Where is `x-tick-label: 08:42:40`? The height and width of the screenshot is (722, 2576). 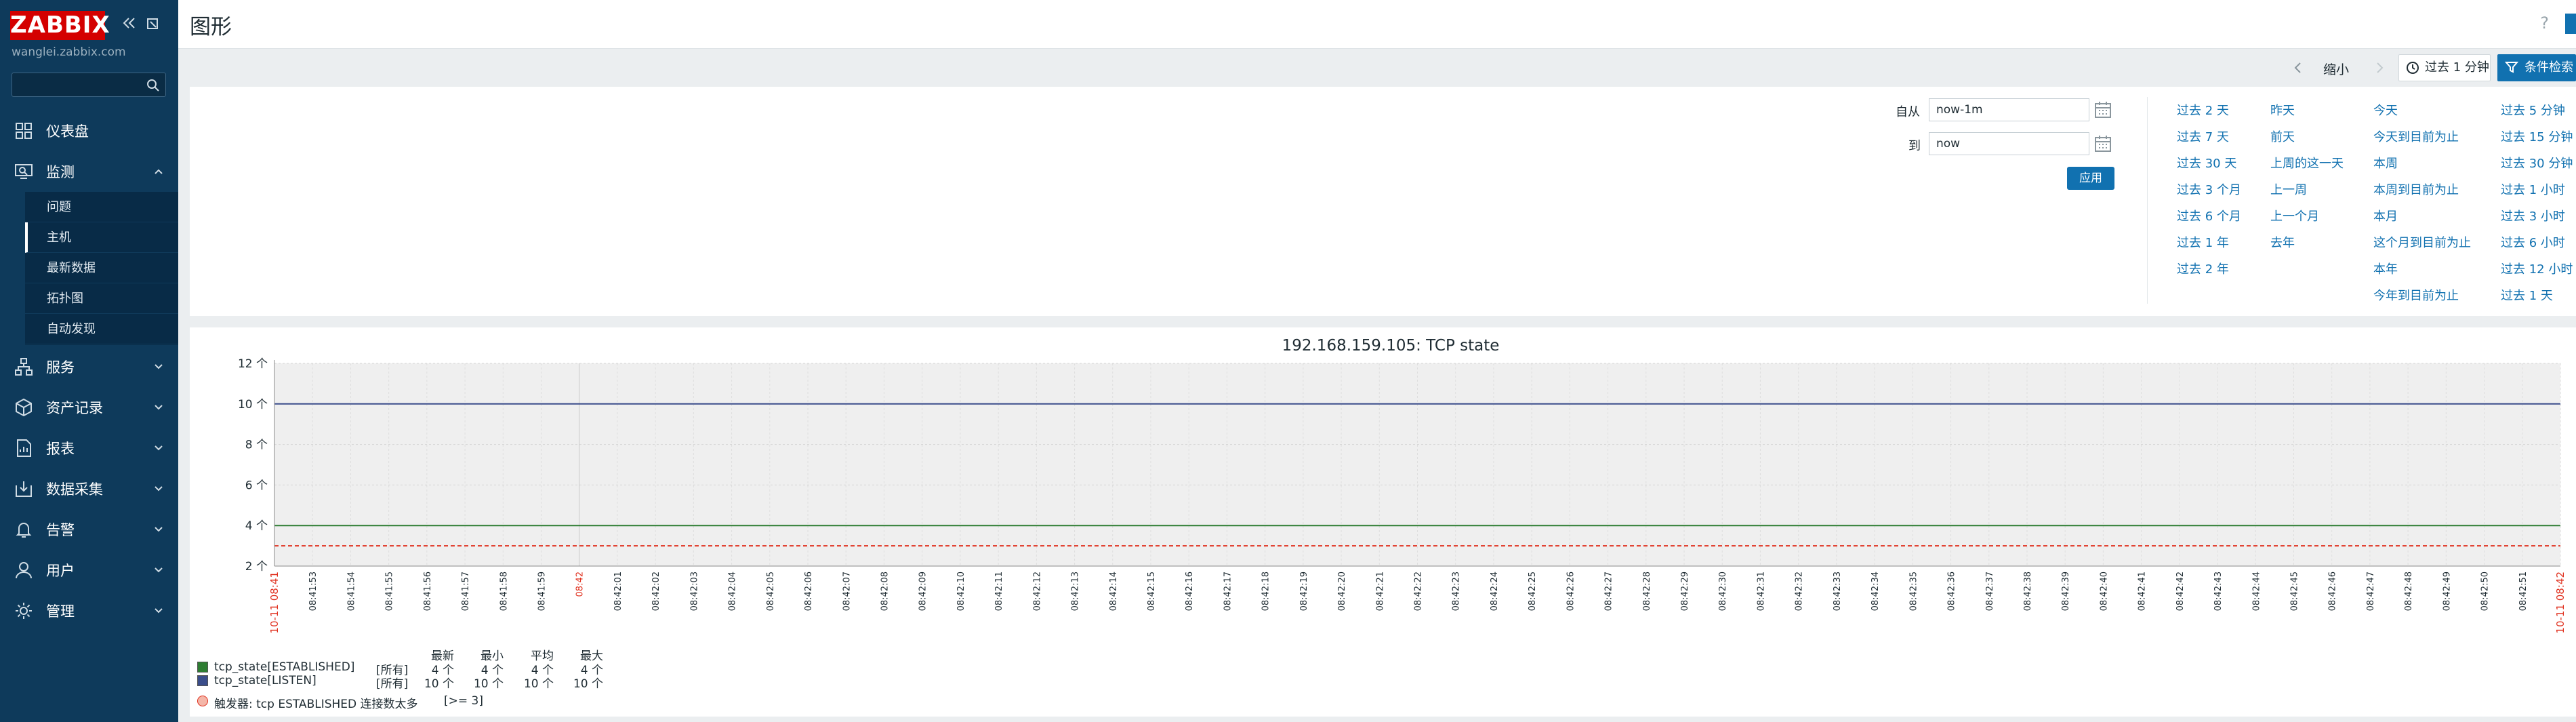
x-tick-label: 08:42:40 is located at coordinates (2104, 591).